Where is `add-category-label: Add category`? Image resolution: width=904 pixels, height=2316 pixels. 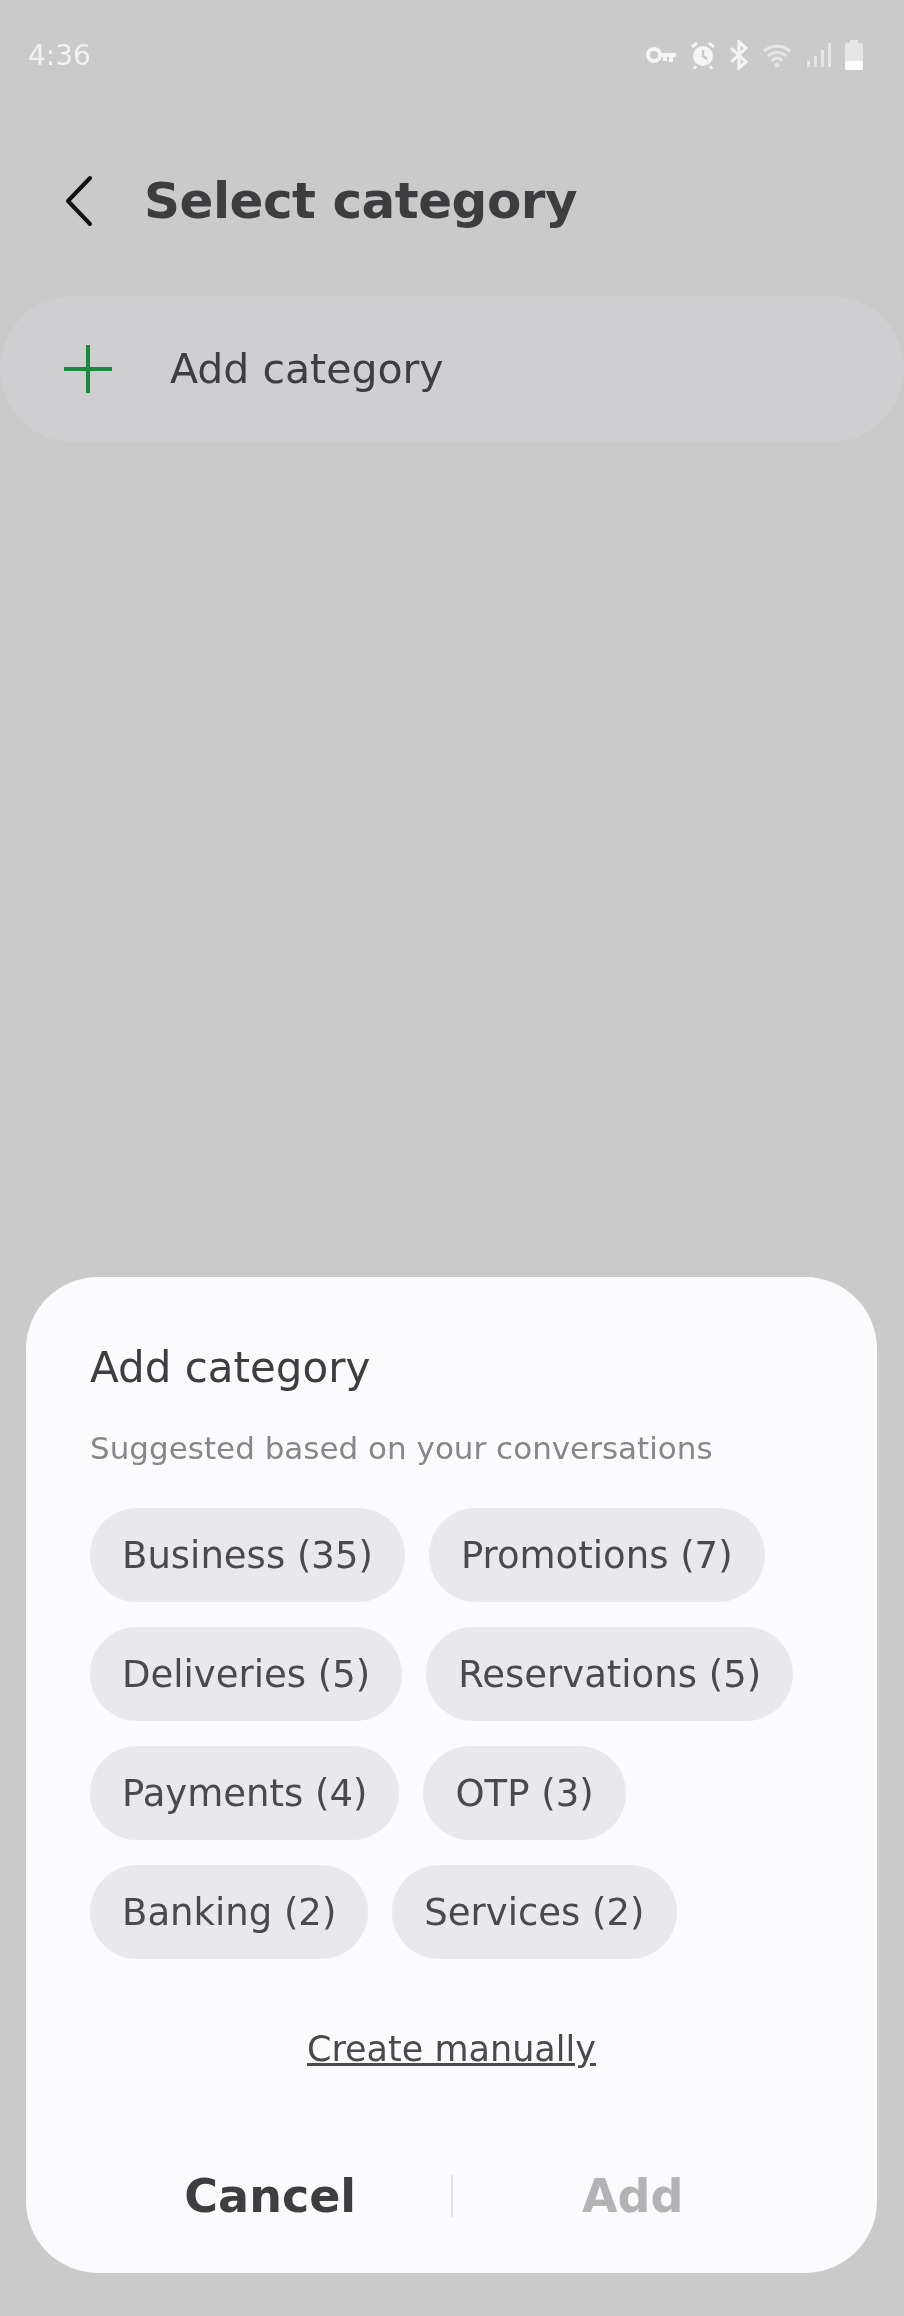
add-category-label: Add category is located at coordinates (307, 369).